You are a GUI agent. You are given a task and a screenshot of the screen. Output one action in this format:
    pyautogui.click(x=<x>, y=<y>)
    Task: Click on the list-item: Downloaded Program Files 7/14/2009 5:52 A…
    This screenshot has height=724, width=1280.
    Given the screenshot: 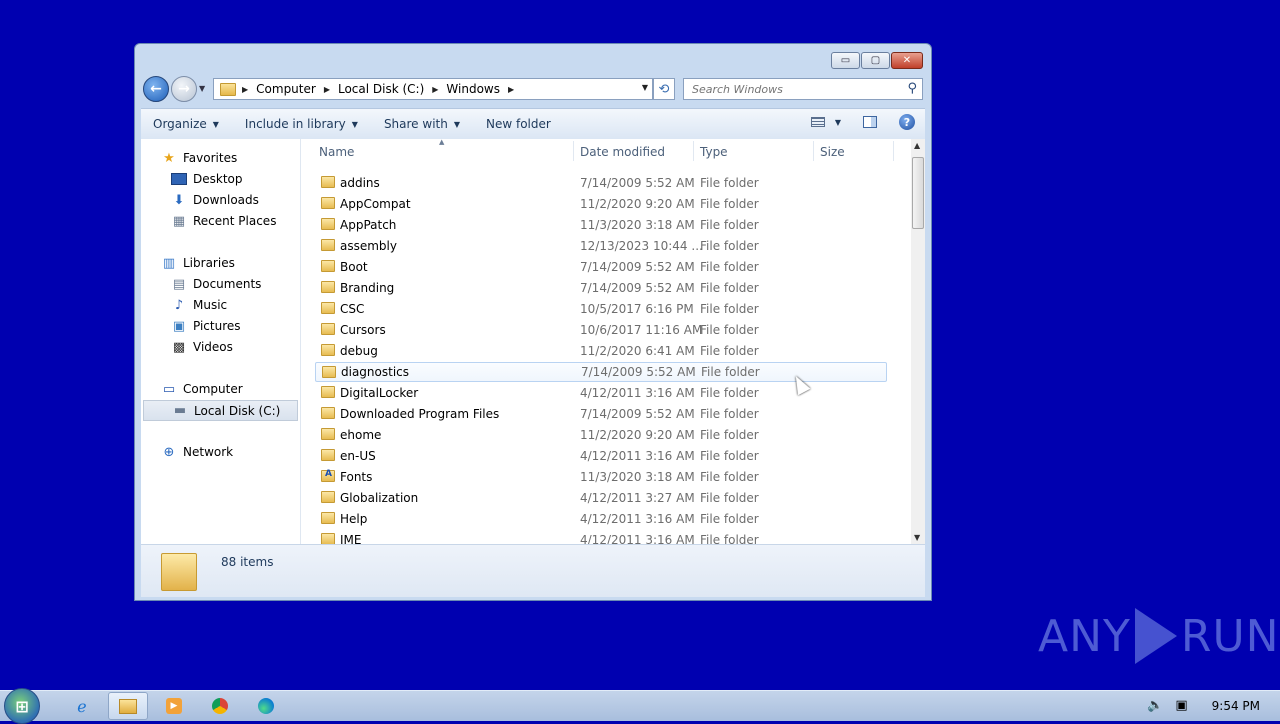 What is the action you would take?
    pyautogui.click(x=601, y=414)
    